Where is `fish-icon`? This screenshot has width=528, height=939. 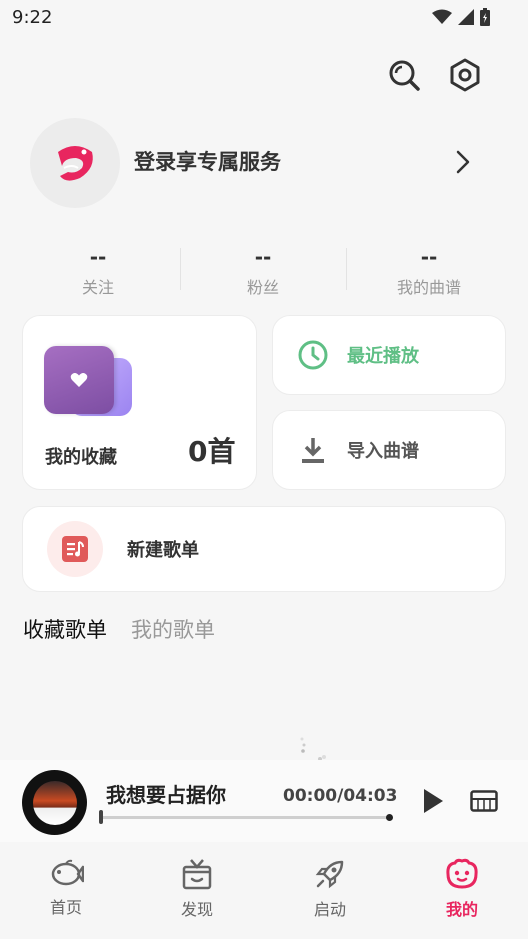 fish-icon is located at coordinates (67, 872).